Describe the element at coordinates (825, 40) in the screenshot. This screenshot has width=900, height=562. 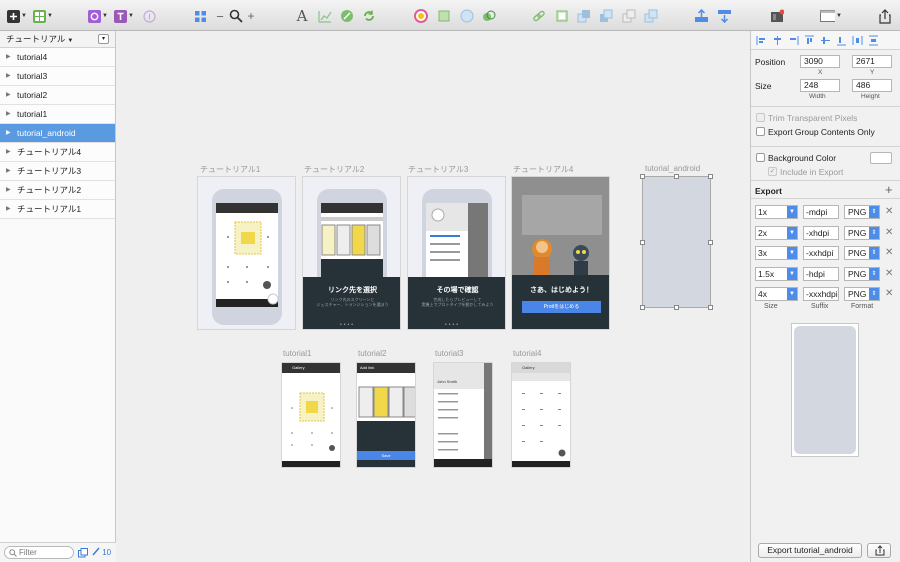
I see `align-middle-icon` at that location.